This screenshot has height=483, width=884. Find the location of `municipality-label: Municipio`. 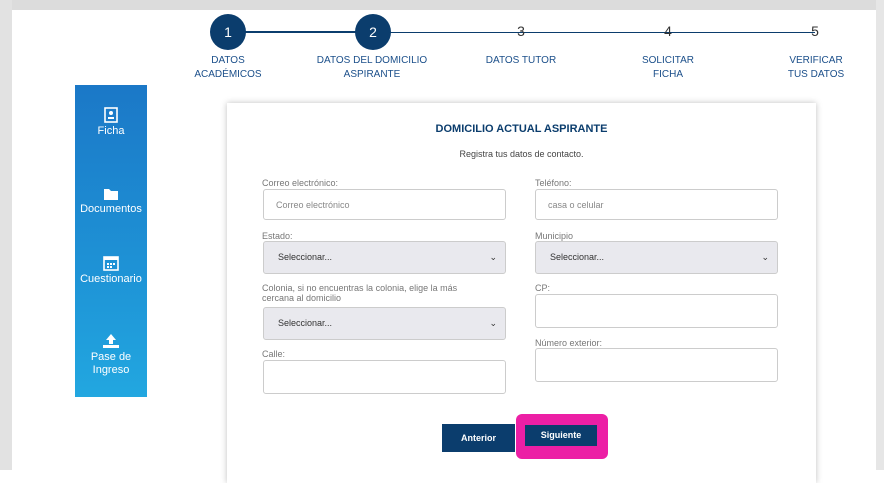

municipality-label: Municipio is located at coordinates (554, 236).